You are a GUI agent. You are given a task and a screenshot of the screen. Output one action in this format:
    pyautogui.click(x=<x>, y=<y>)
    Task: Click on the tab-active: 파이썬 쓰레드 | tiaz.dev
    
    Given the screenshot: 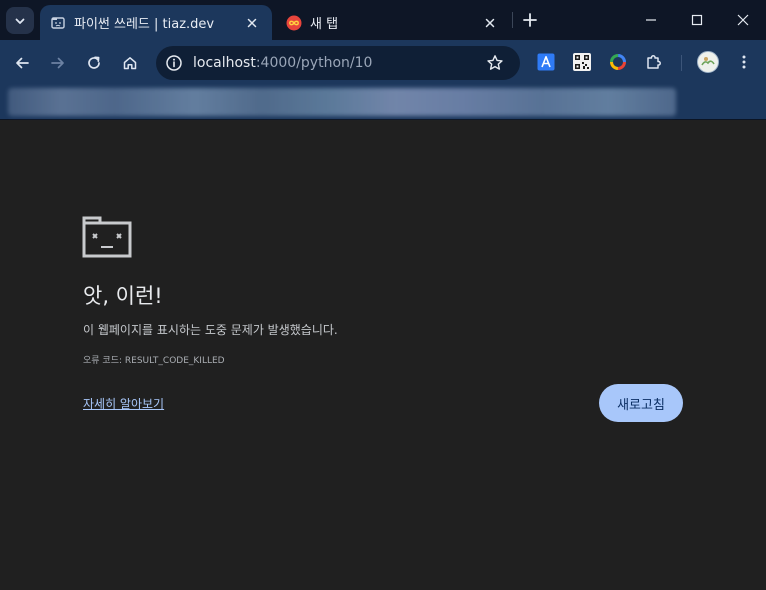 What is the action you would take?
    pyautogui.click(x=156, y=22)
    